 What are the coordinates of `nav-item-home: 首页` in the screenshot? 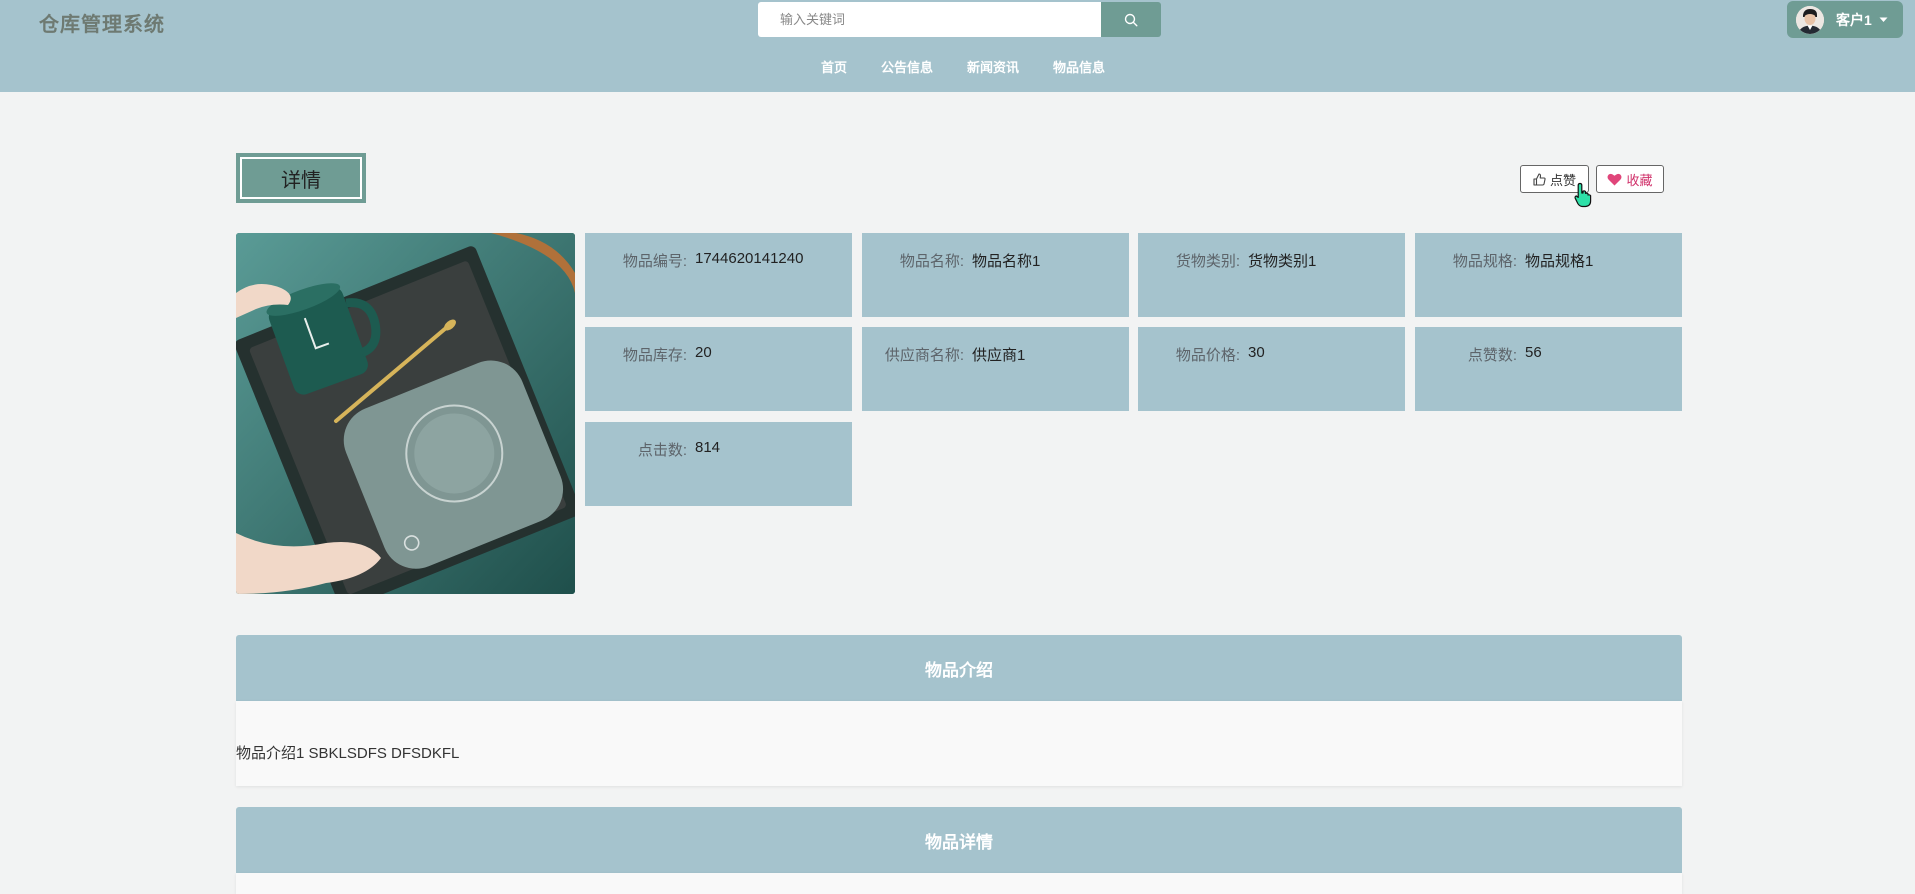 It's located at (834, 69).